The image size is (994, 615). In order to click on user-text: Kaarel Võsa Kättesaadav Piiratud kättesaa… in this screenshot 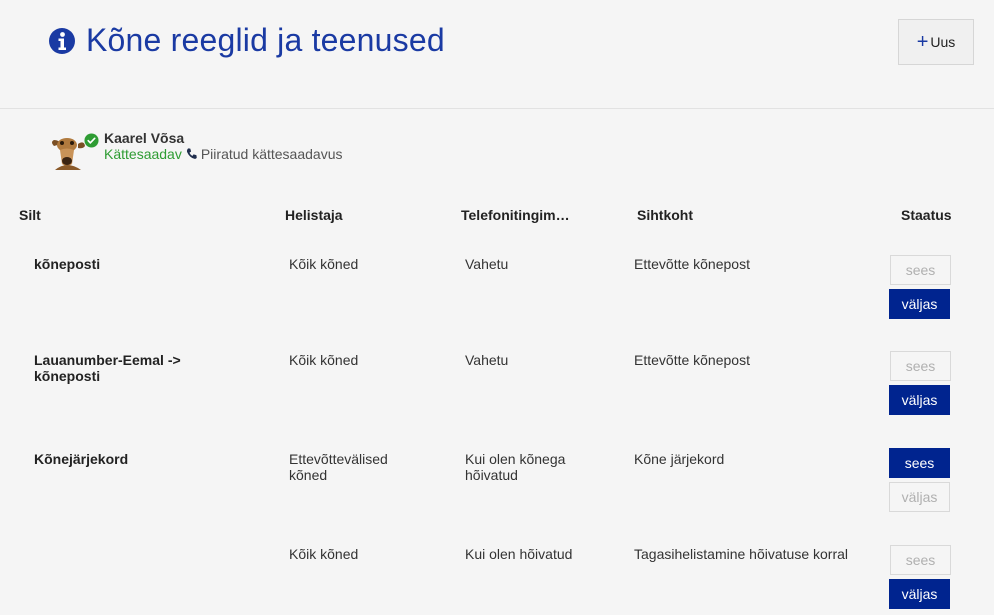, I will do `click(223, 146)`.